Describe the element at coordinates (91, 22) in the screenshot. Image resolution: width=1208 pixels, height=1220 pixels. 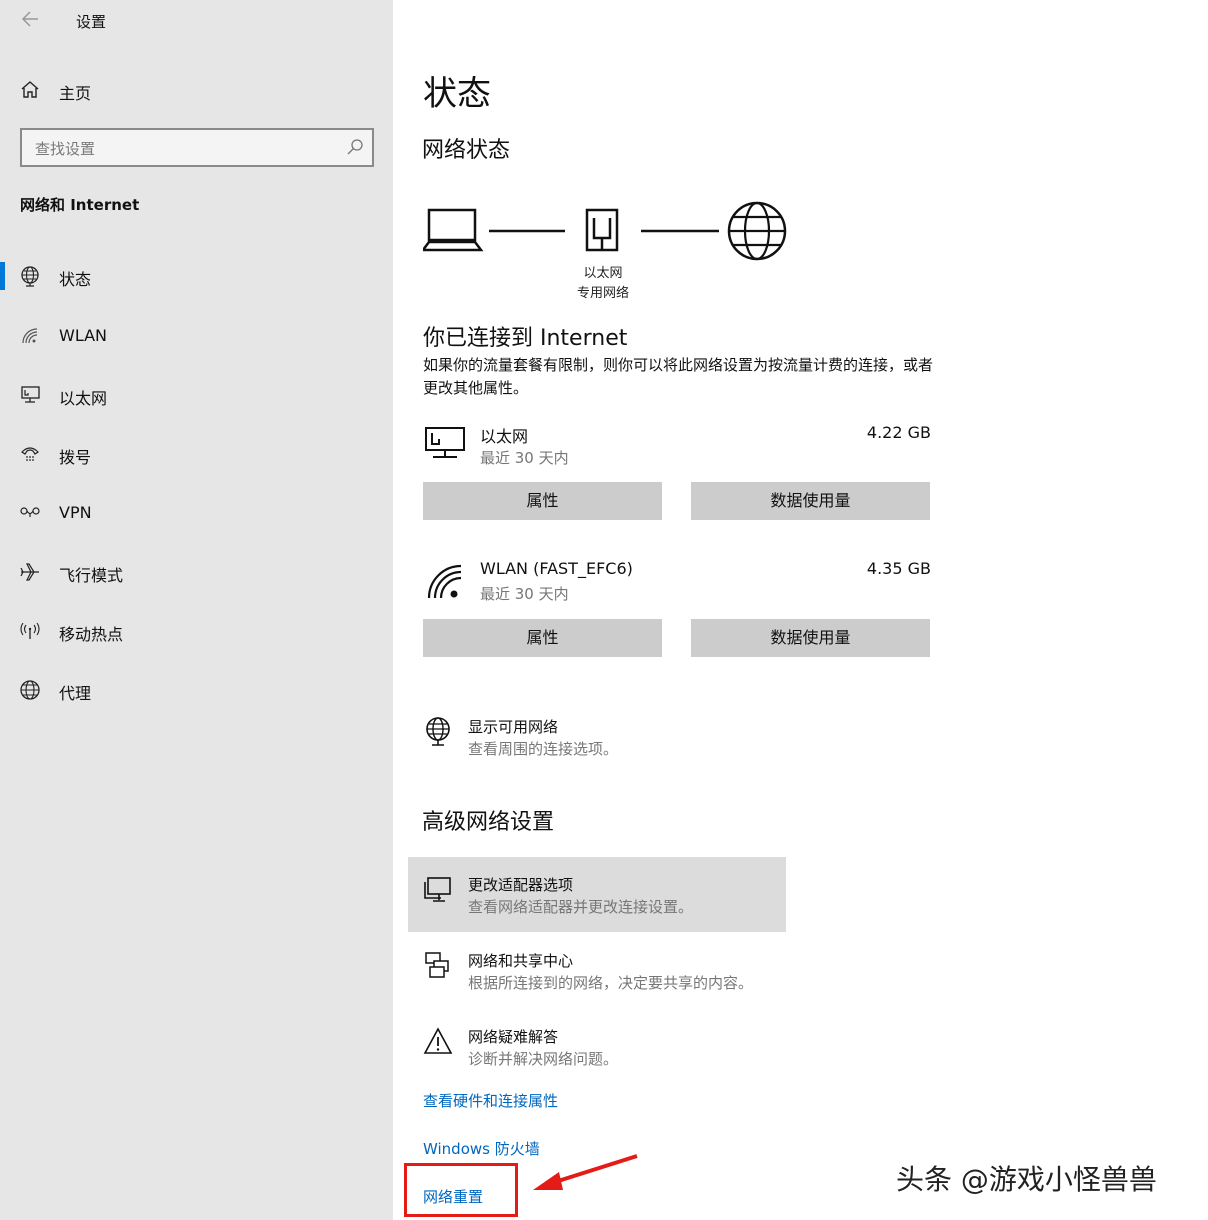
I see `app-title: 设置` at that location.